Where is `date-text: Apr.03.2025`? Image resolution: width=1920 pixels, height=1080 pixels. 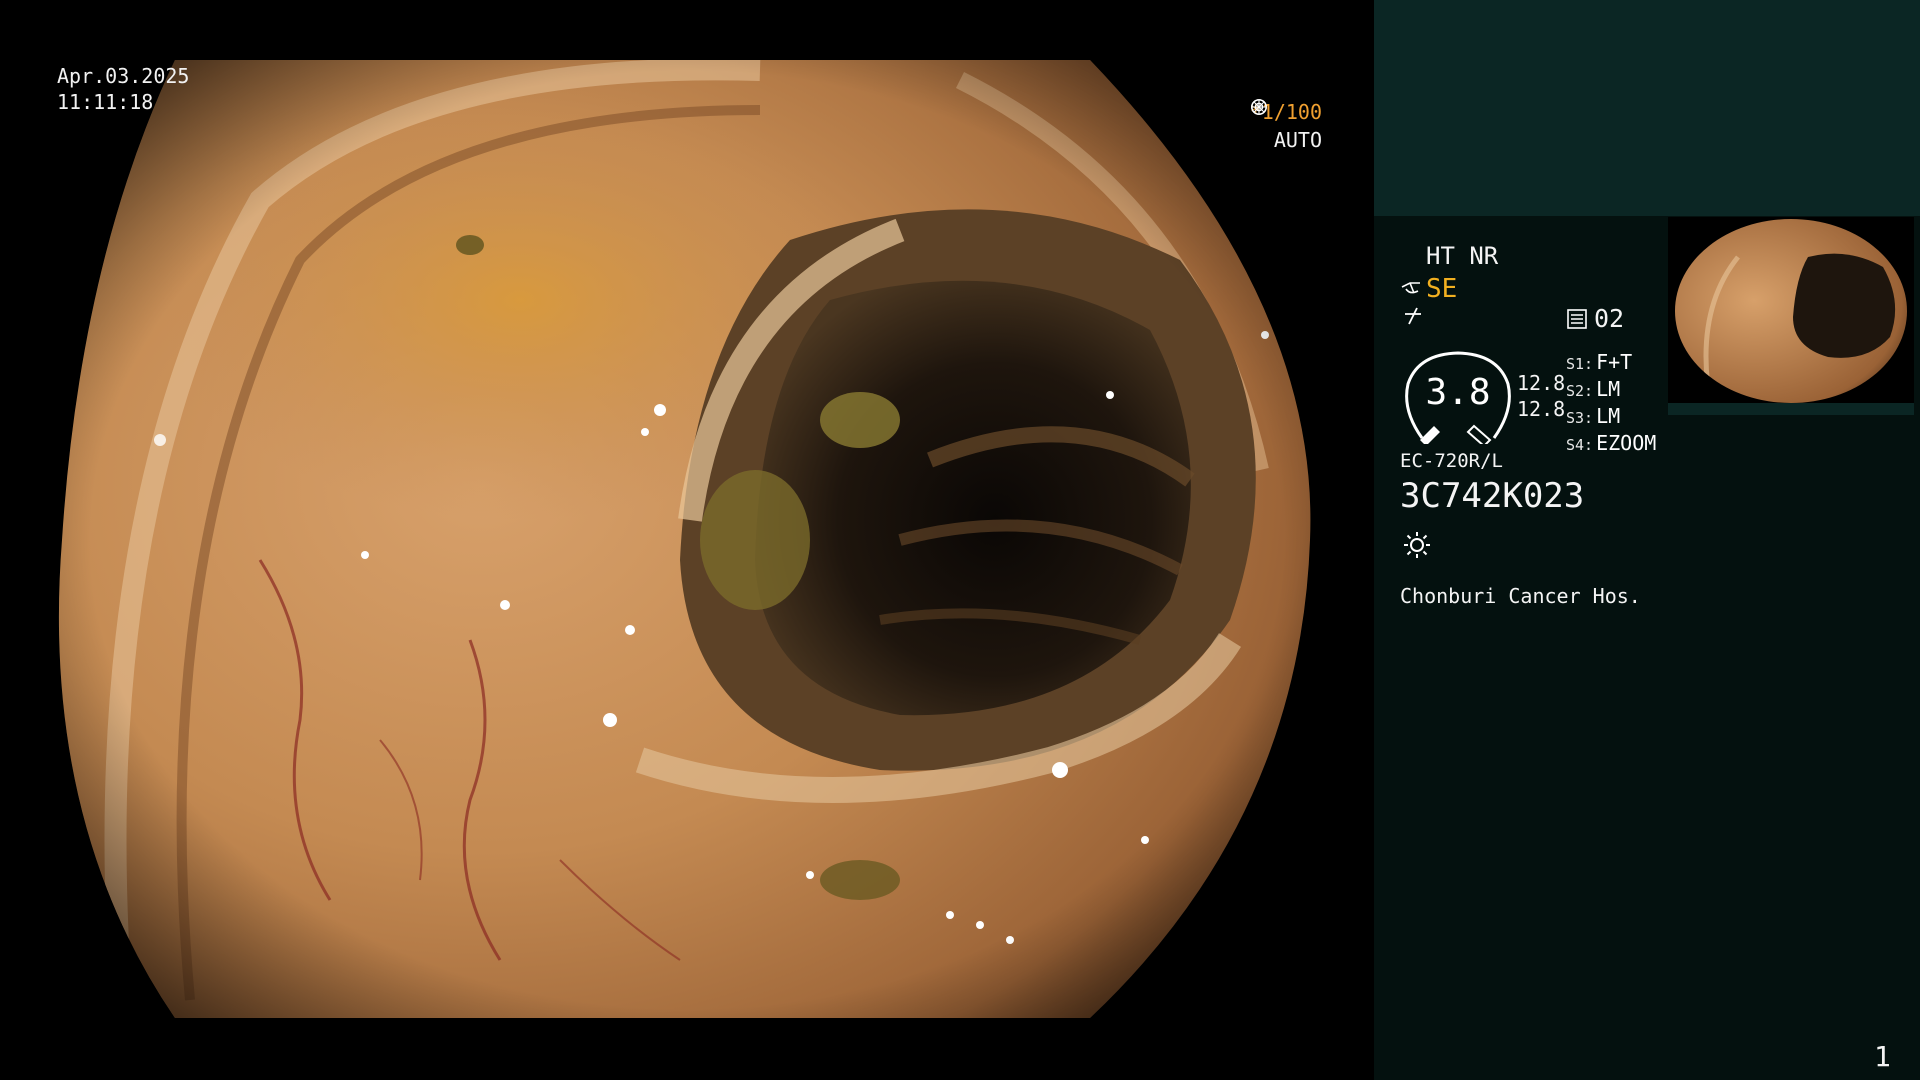
date-text: Apr.03.2025 is located at coordinates (123, 76).